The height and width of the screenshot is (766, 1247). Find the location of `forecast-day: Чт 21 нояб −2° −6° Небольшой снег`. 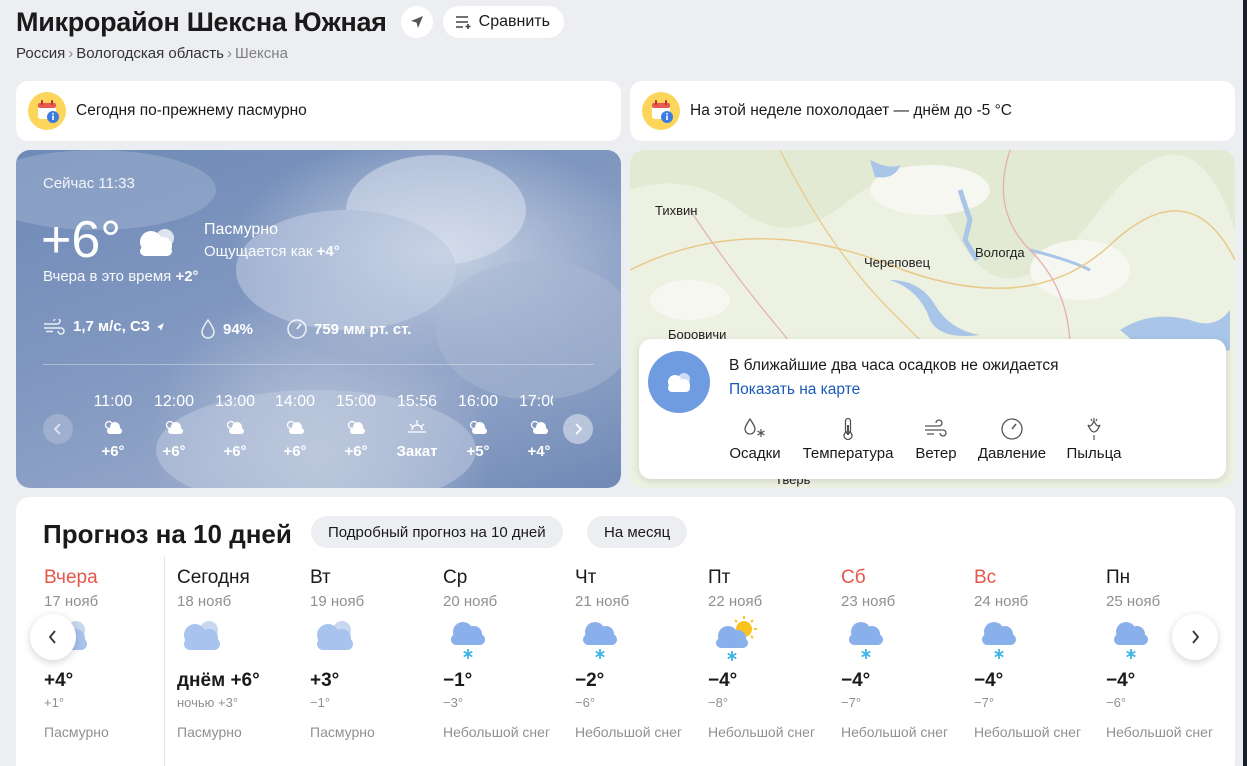

forecast-day: Чт 21 нояб −2° −6° Небольшой снег is located at coordinates (640, 653).